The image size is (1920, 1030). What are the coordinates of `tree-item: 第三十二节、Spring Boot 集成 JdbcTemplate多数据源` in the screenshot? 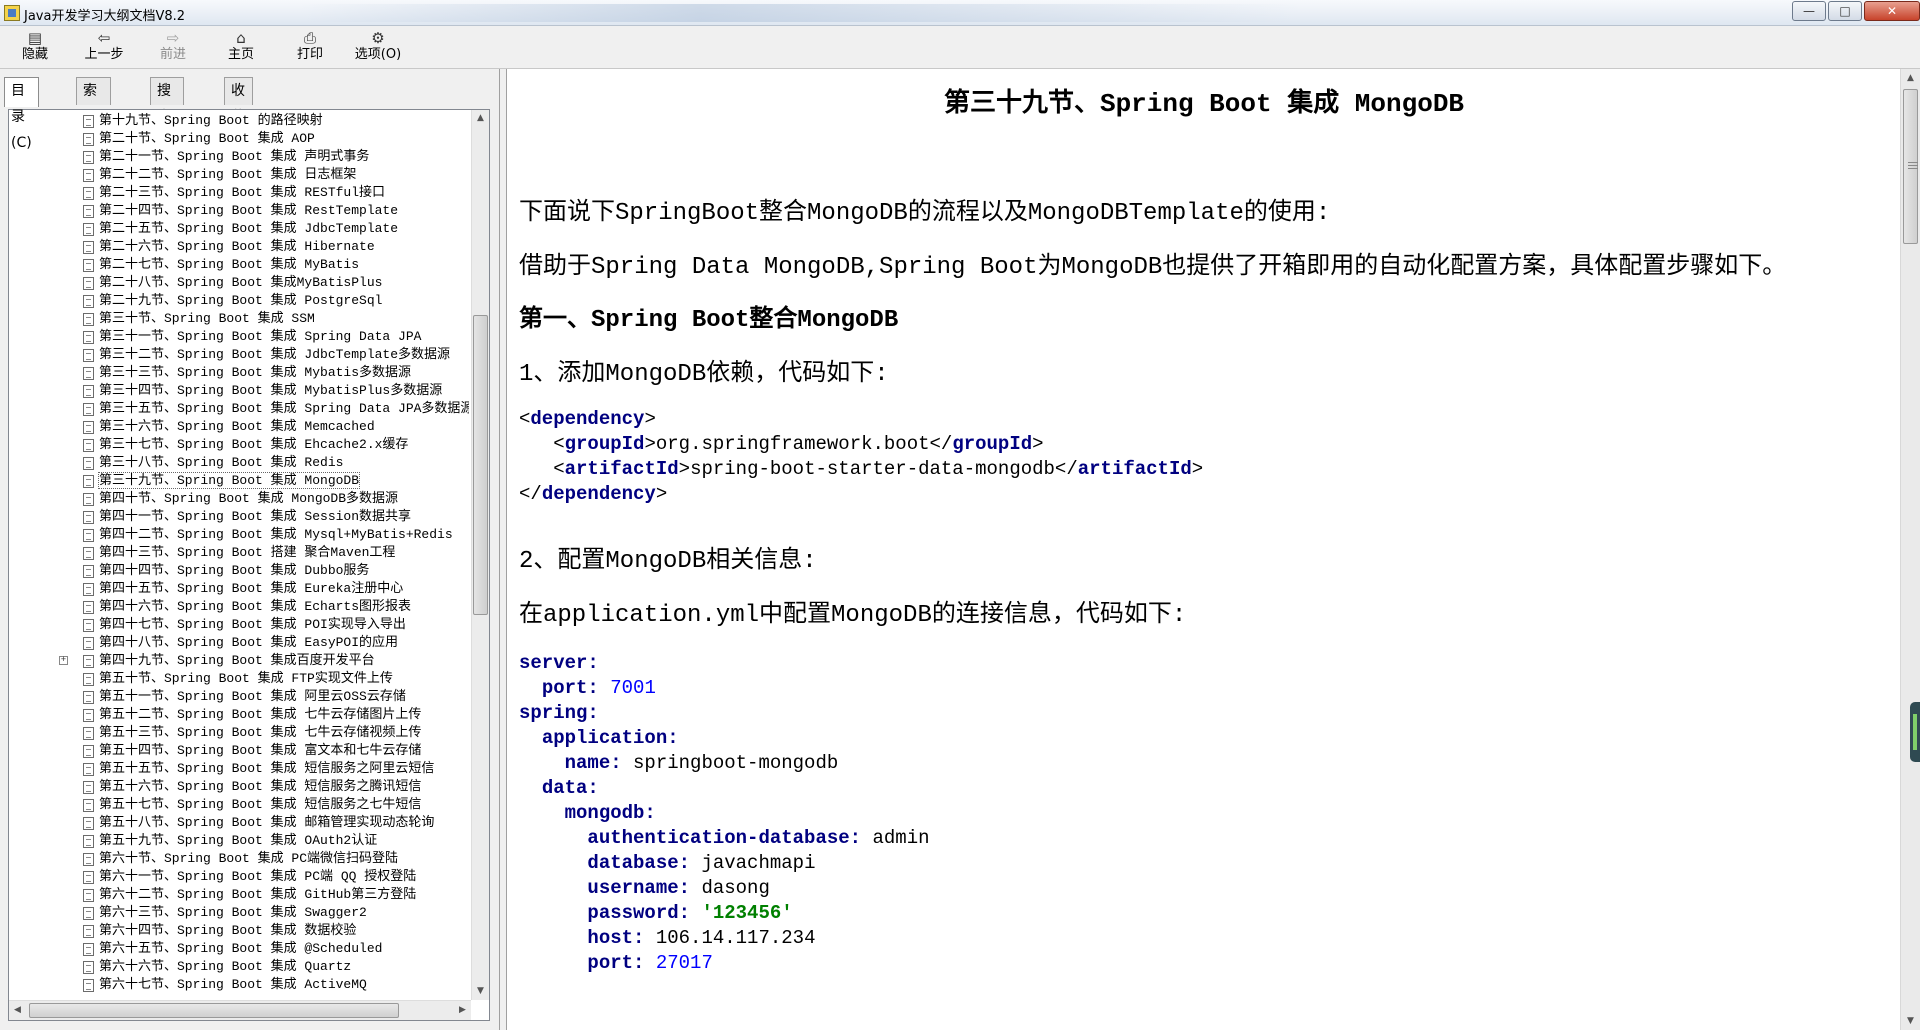 It's located at (239, 355).